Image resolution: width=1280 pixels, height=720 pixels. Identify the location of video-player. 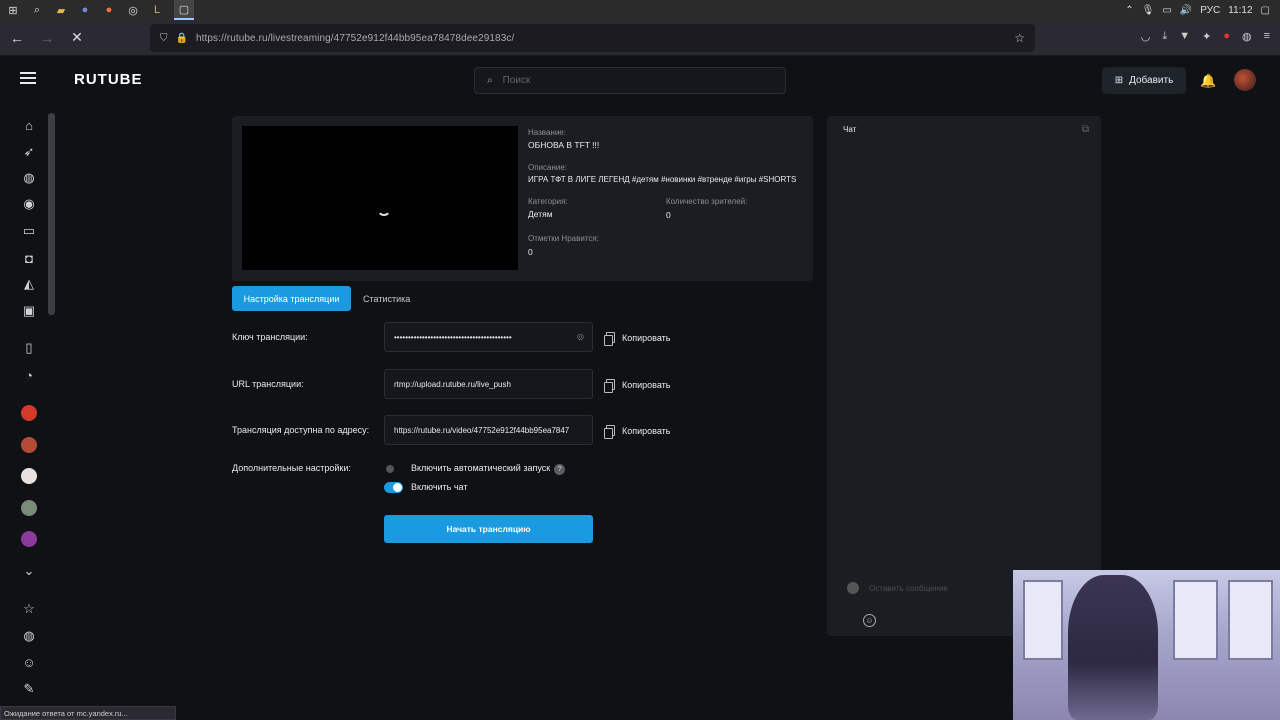
(380, 198).